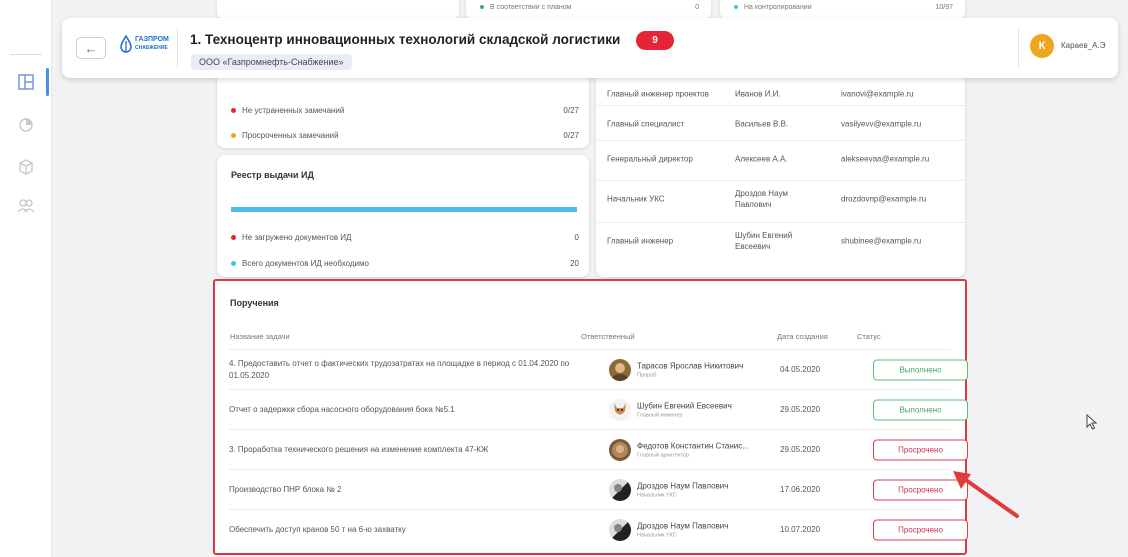  I want to click on contact-role: Начальник УКС, so click(636, 199).